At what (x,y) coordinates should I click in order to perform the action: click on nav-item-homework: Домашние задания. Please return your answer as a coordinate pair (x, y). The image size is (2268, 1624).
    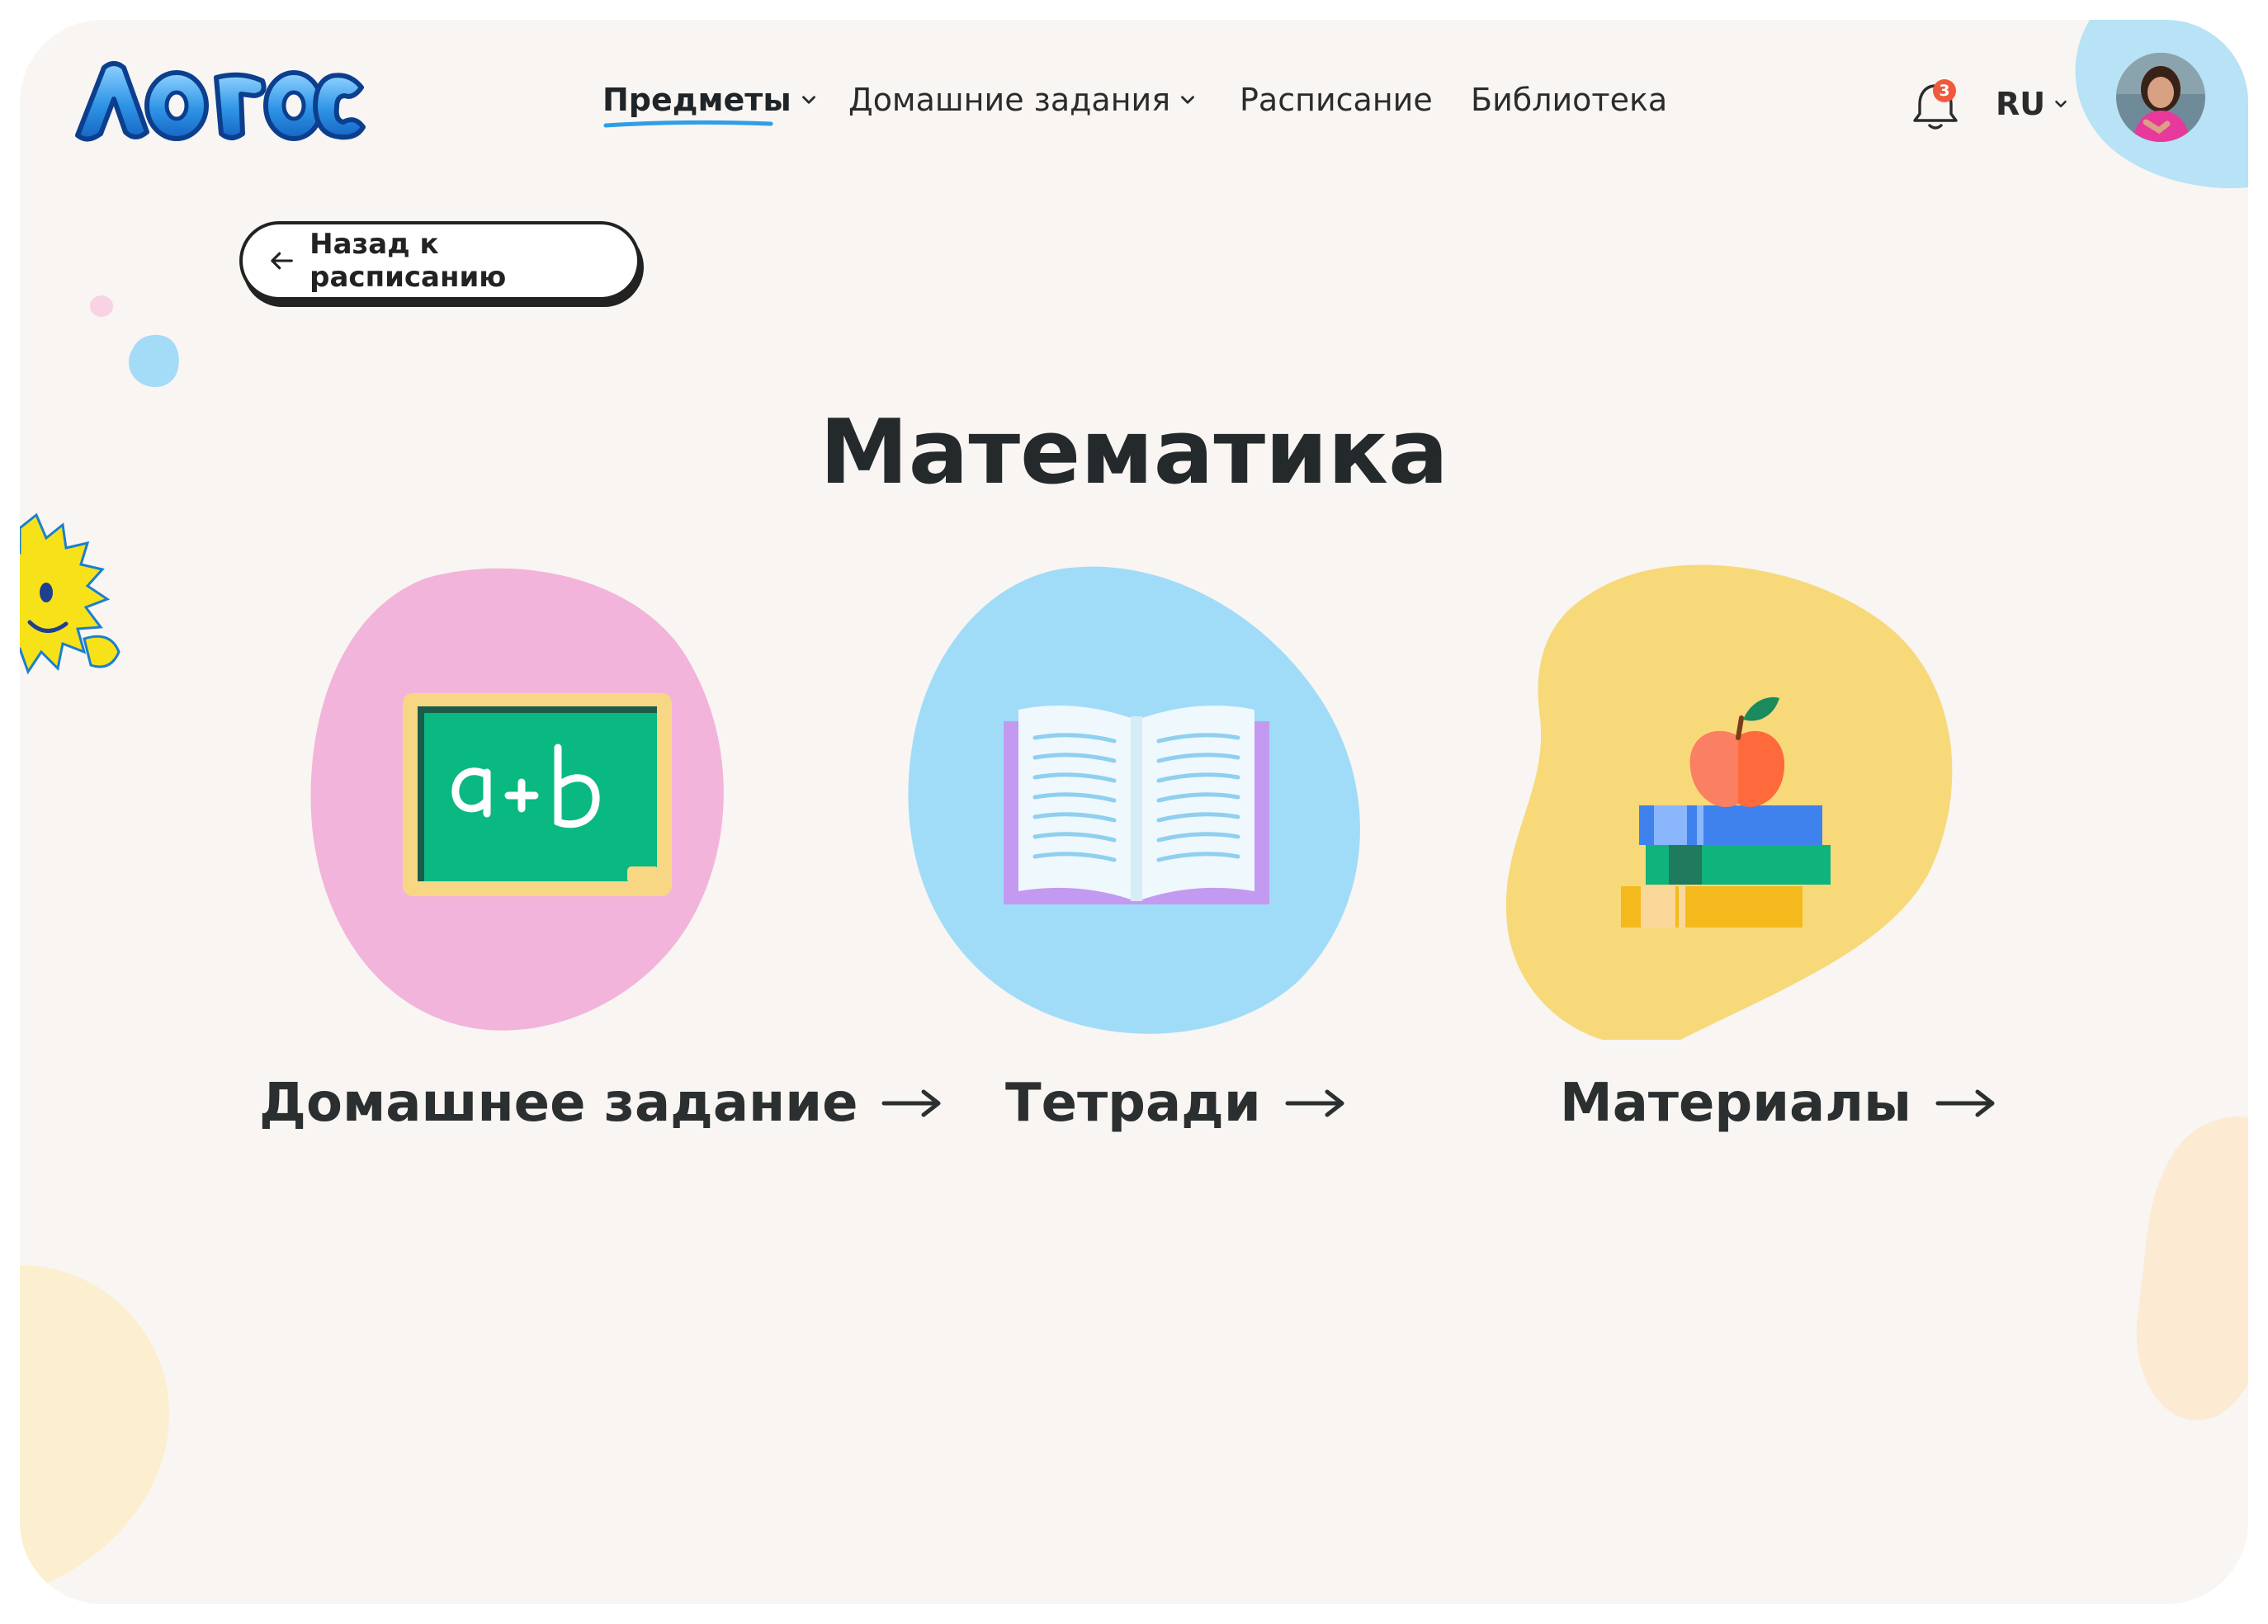
    Looking at the image, I should click on (1023, 100).